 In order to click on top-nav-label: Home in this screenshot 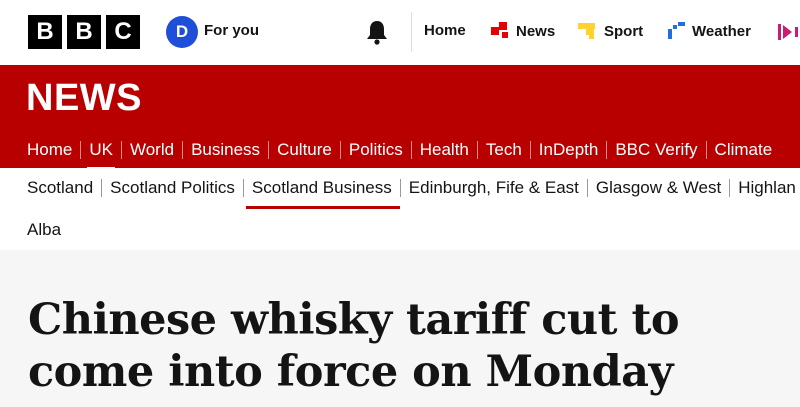, I will do `click(445, 30)`.